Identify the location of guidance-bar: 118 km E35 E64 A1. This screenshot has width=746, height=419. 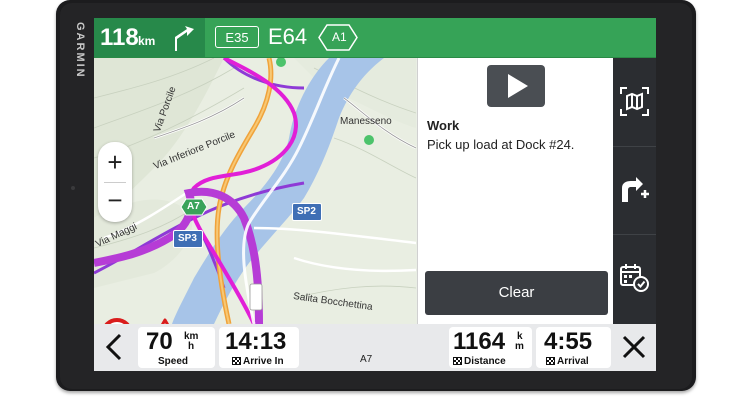
(375, 38).